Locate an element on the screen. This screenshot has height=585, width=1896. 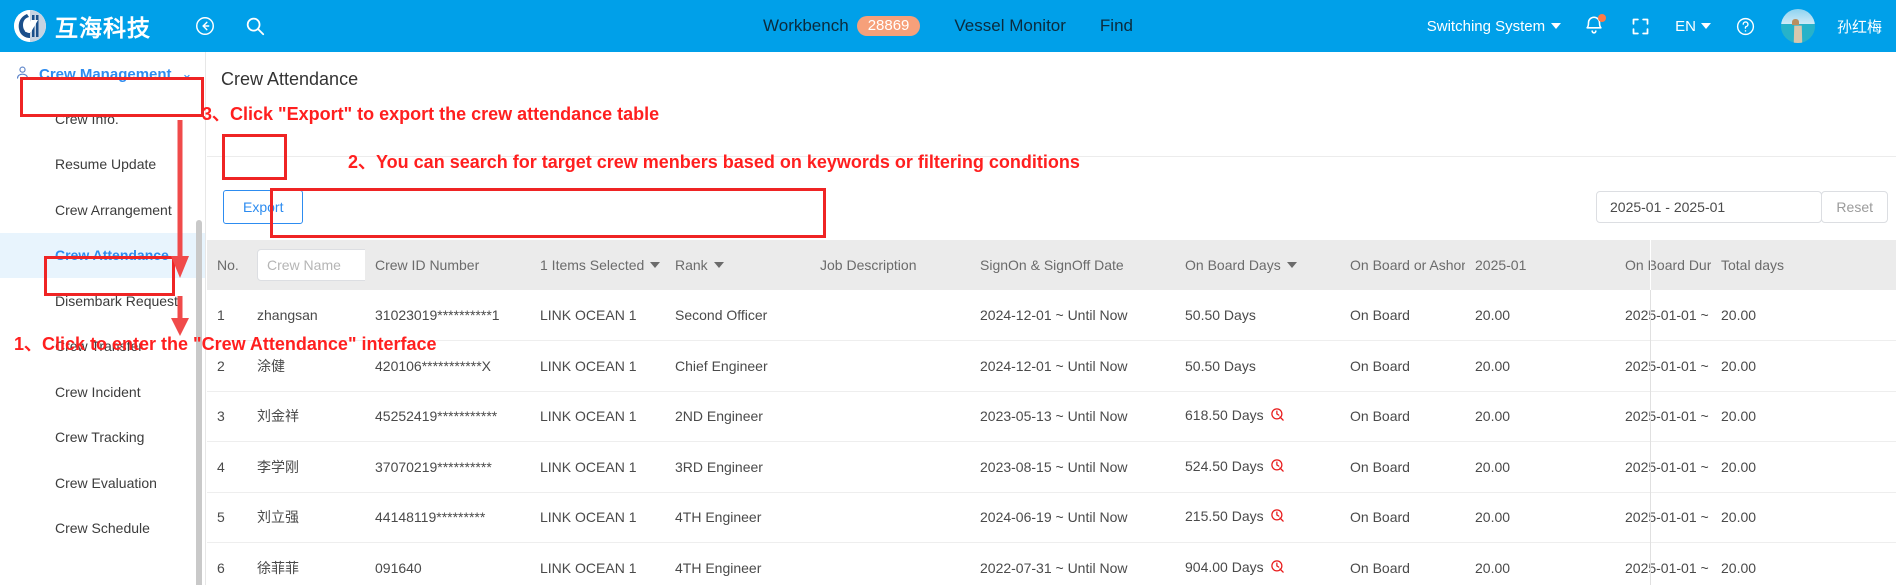
cell-rank: 2ND Engineer is located at coordinates (737, 416).